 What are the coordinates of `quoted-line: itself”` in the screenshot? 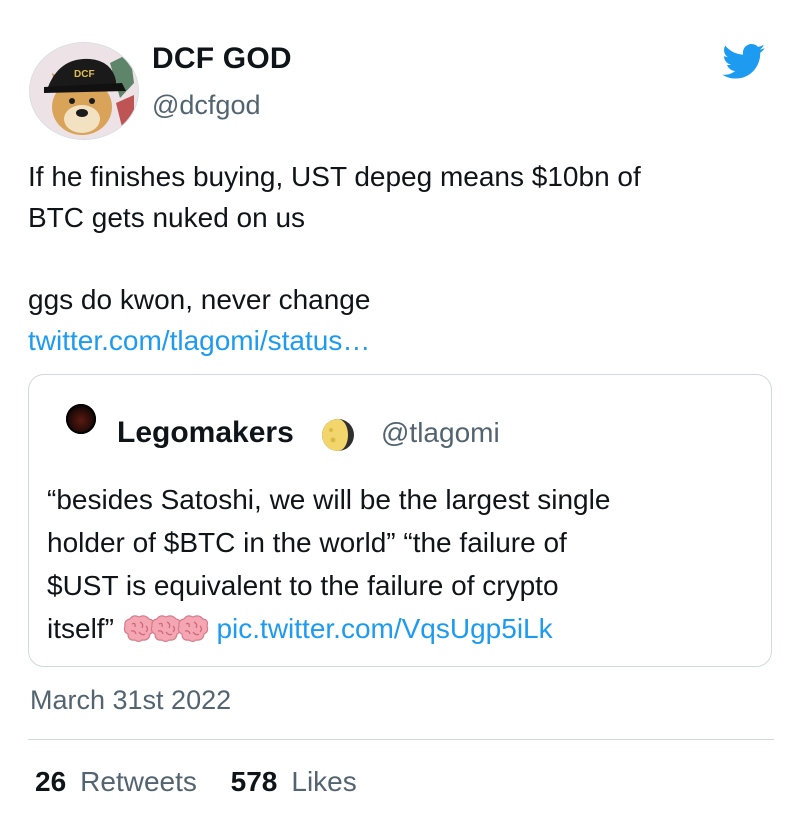 It's located at (80, 628).